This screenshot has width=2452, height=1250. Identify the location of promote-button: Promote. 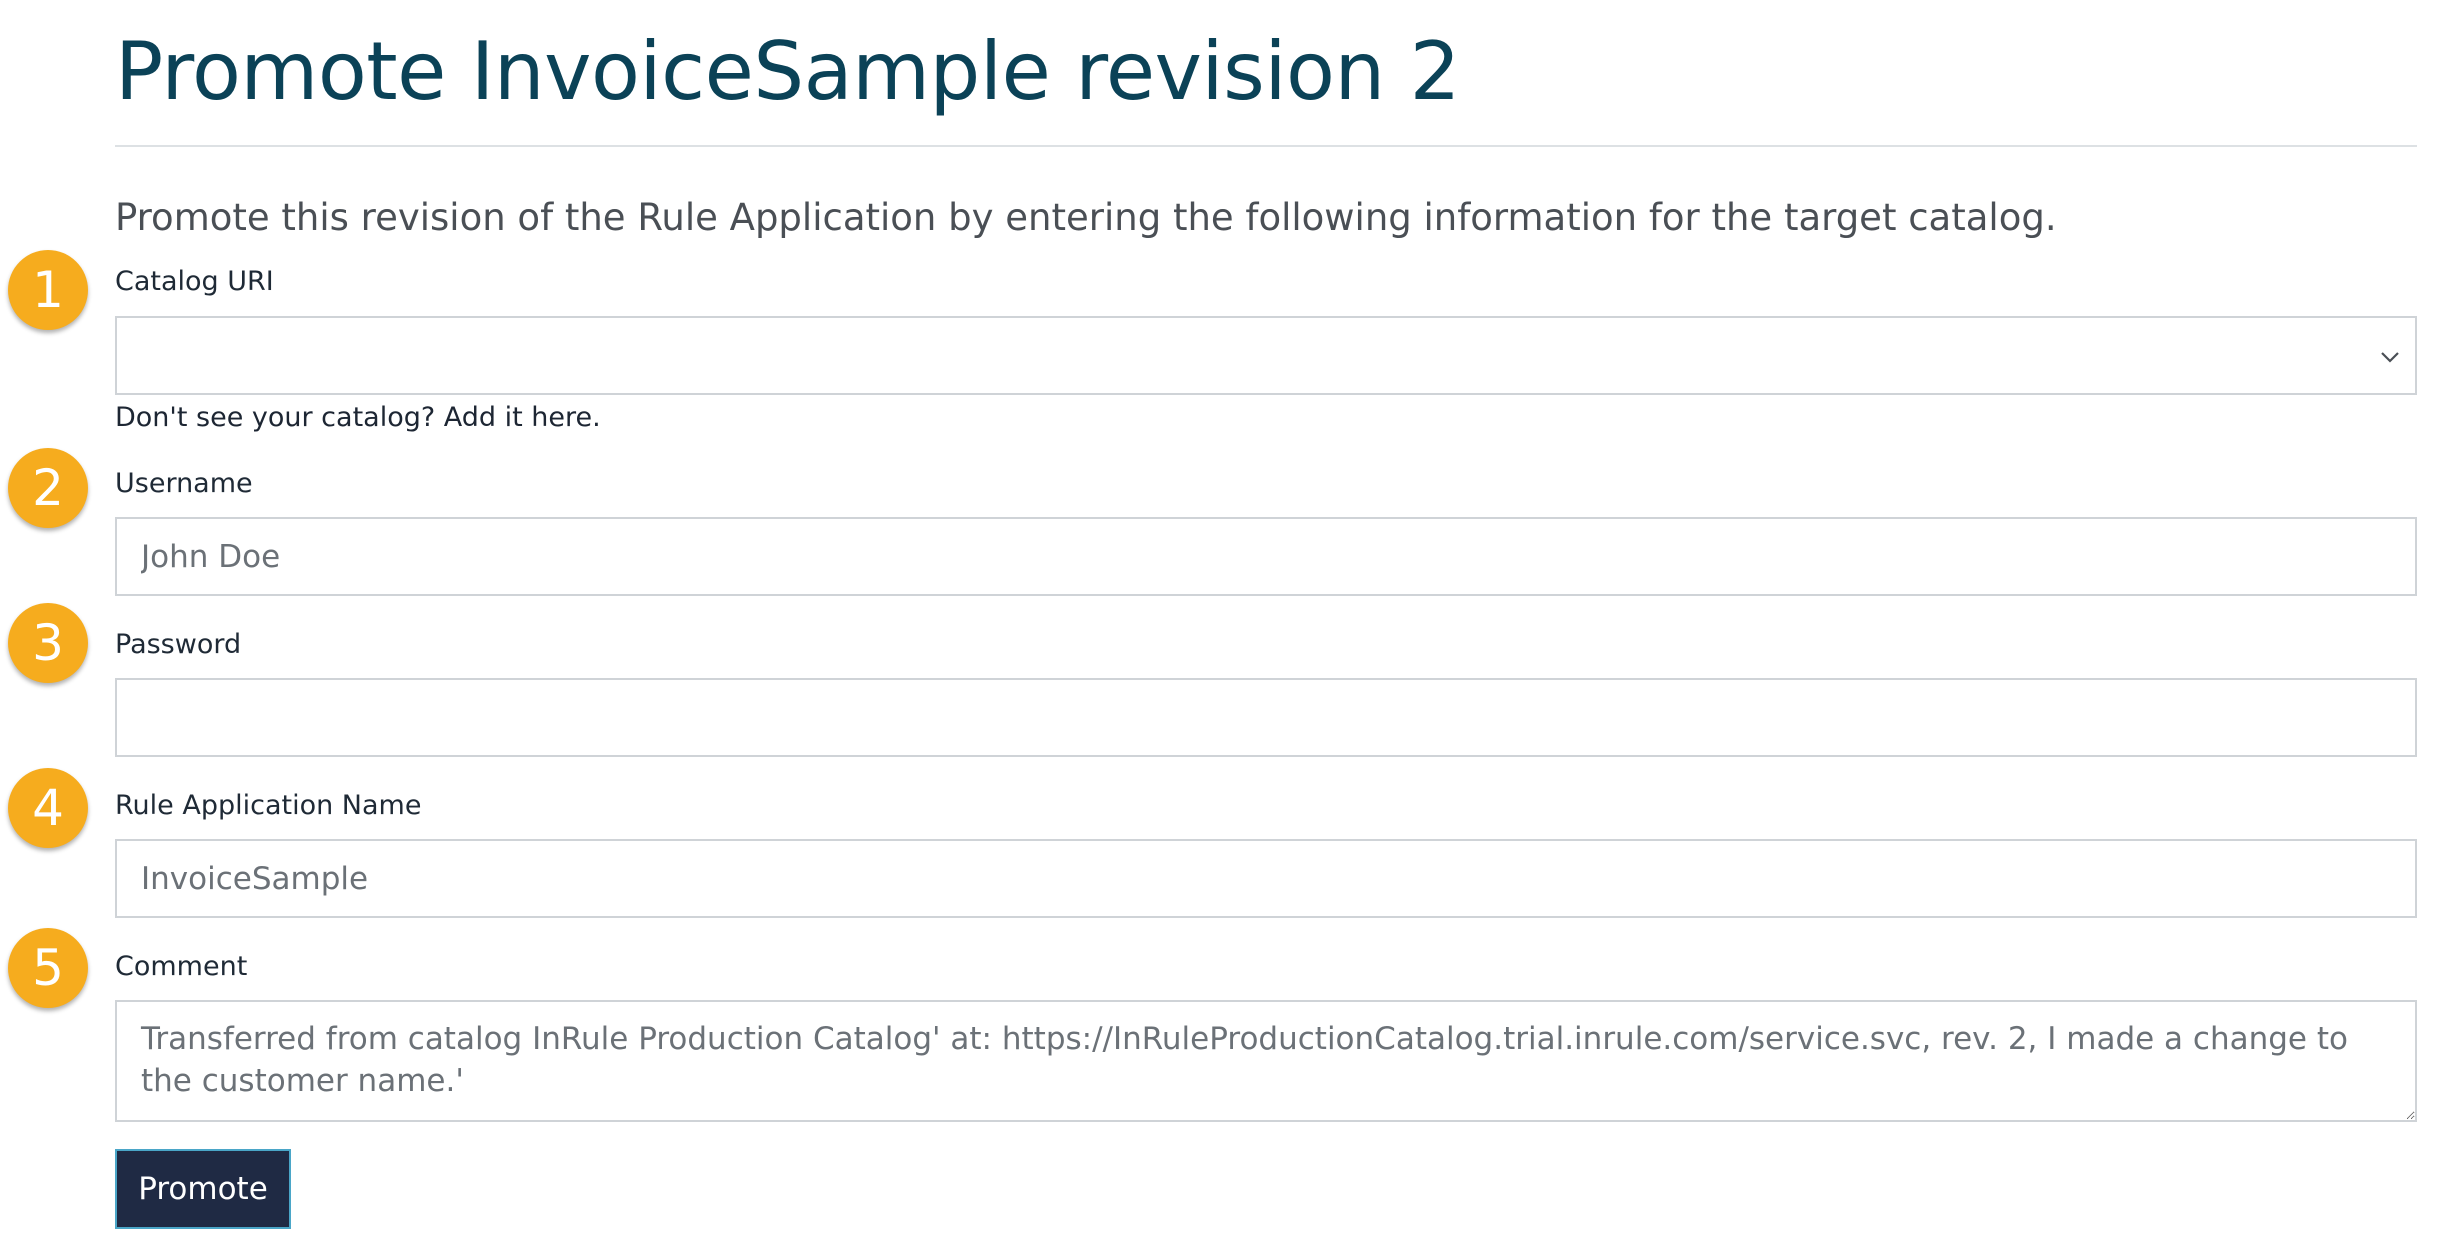
(203, 1189).